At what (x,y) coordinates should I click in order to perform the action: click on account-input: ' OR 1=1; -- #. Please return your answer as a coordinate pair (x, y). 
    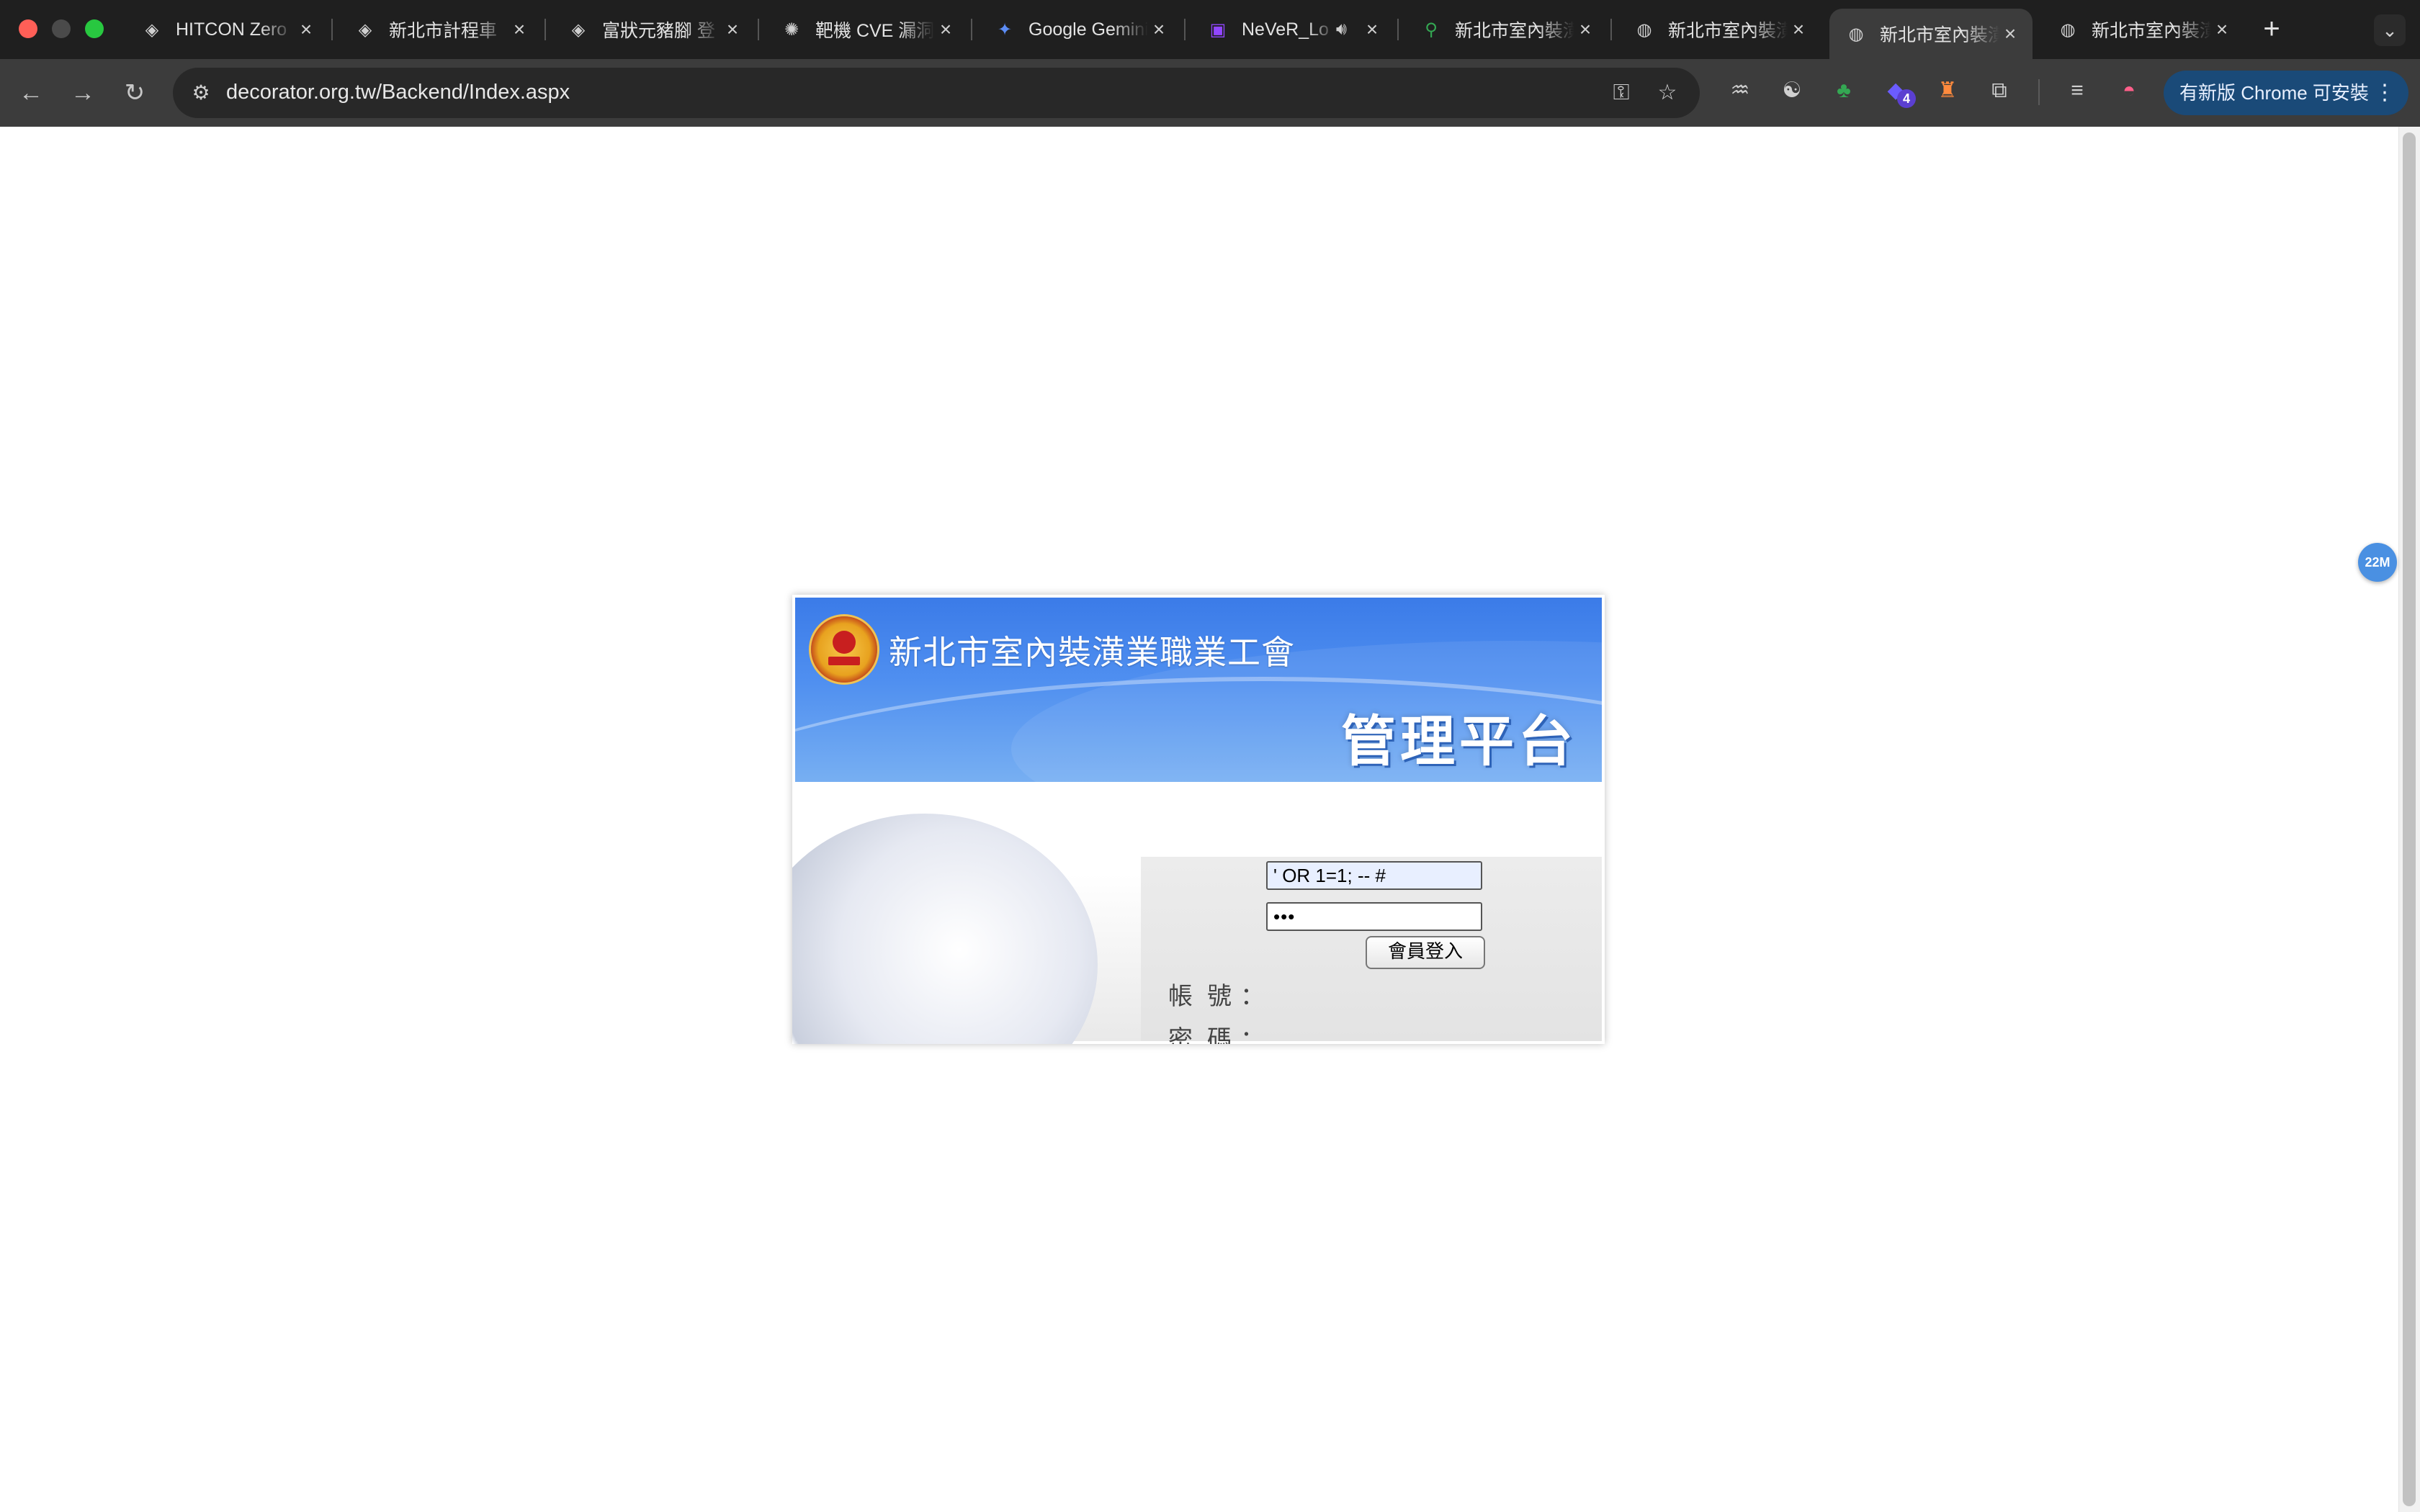
    Looking at the image, I should click on (1374, 875).